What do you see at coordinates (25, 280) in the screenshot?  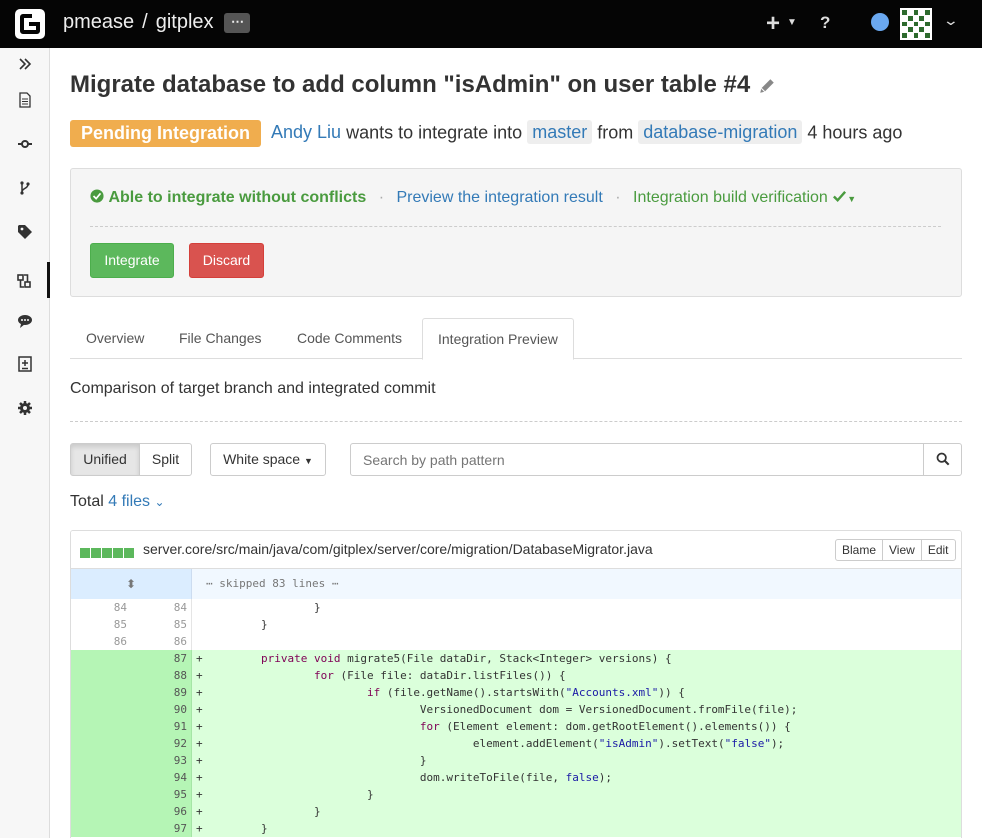 I see `sidebar-pull-requests-icon` at bounding box center [25, 280].